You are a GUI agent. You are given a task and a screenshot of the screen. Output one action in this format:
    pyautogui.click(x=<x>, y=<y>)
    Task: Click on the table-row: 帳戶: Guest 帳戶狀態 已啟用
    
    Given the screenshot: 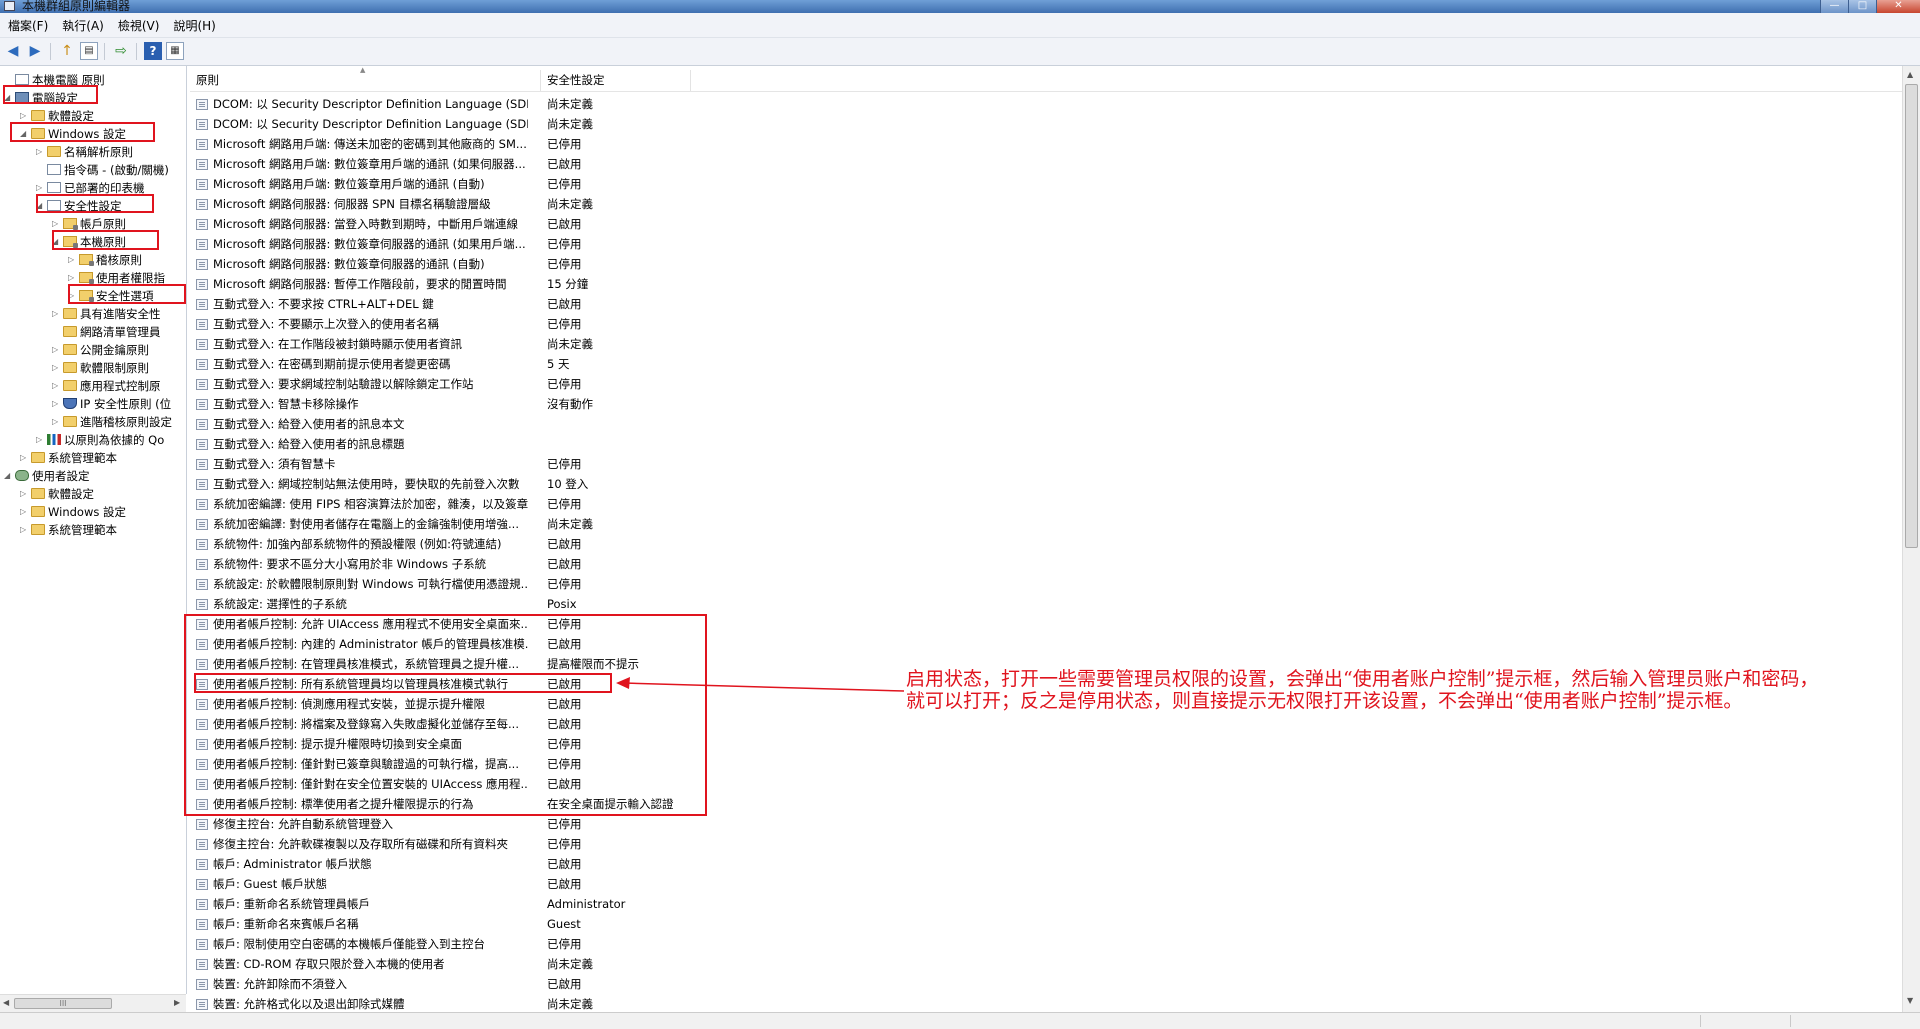 What is the action you would take?
    pyautogui.click(x=540, y=884)
    